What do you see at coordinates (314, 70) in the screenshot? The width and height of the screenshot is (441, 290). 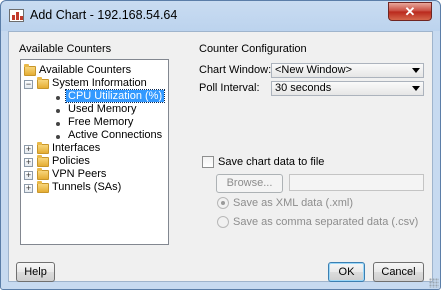 I see `chart-window-value: <New Window>` at bounding box center [314, 70].